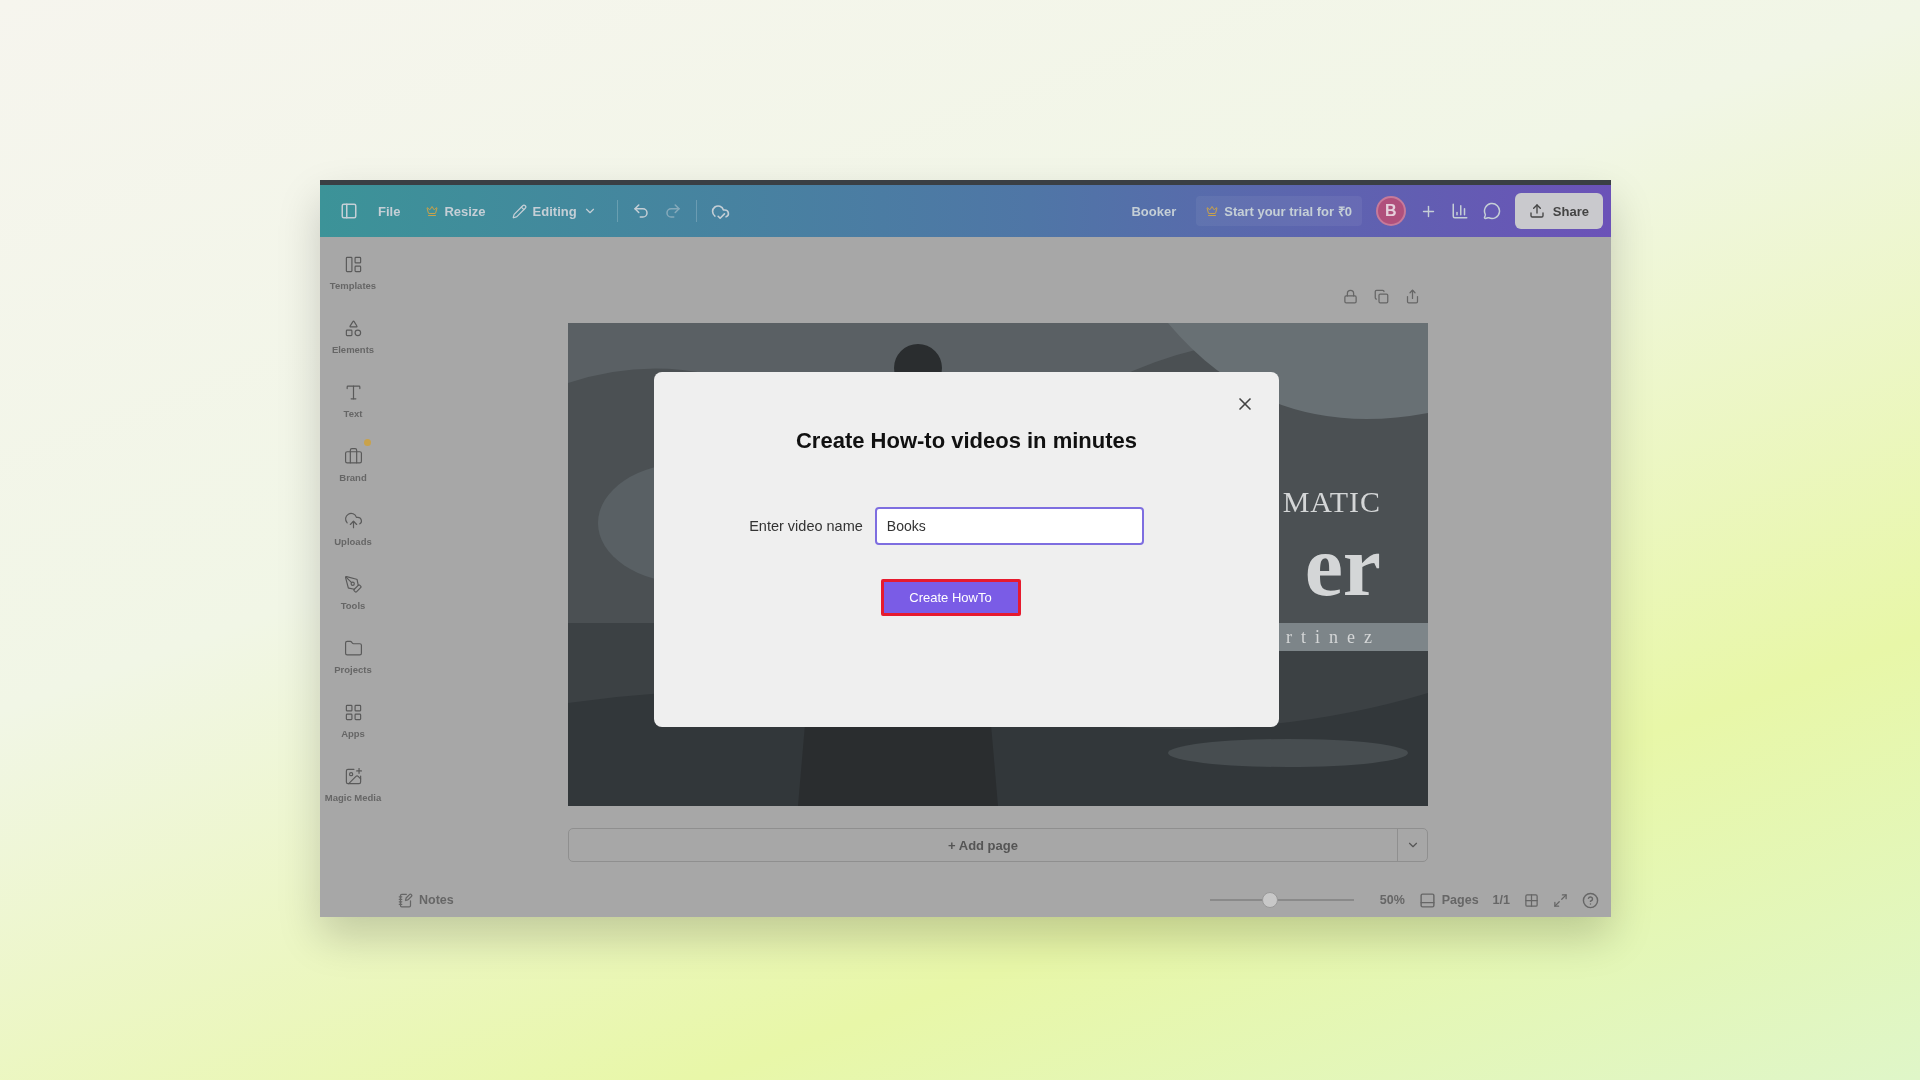 The width and height of the screenshot is (1920, 1080). Describe the element at coordinates (1427, 900) in the screenshot. I see `pages-icon` at that location.